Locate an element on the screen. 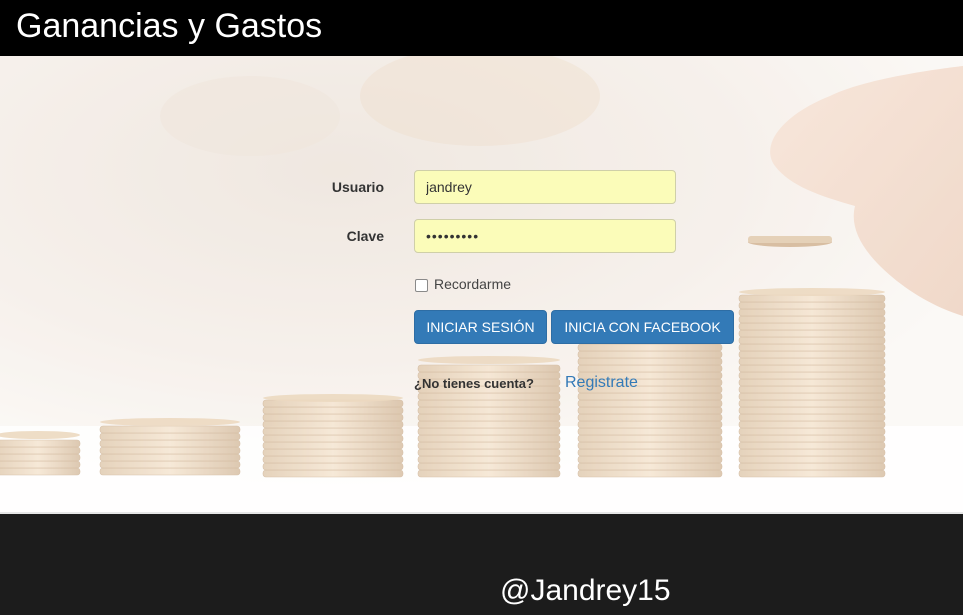 The height and width of the screenshot is (615, 963). no-account-text: ¿No tienes cuenta? is located at coordinates (474, 383).